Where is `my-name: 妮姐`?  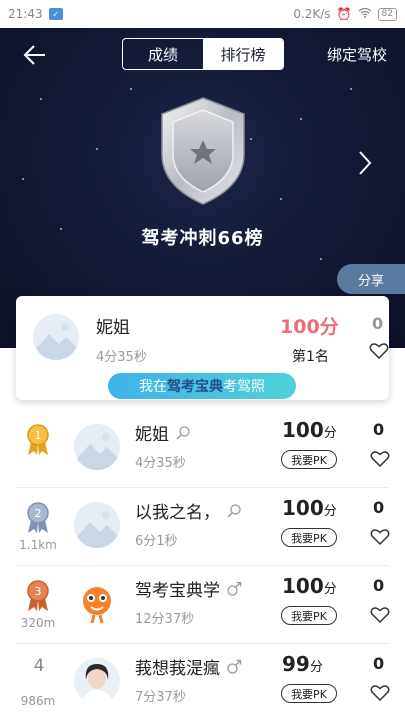 my-name: 妮姐 is located at coordinates (113, 328).